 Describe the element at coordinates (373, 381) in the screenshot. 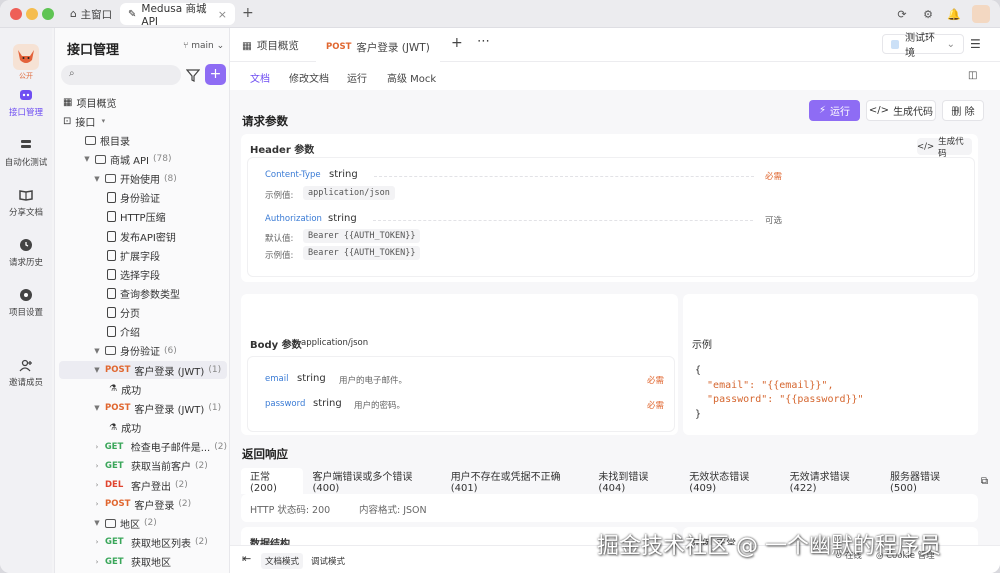

I see `param-desc: 用户的电子邮件。` at that location.